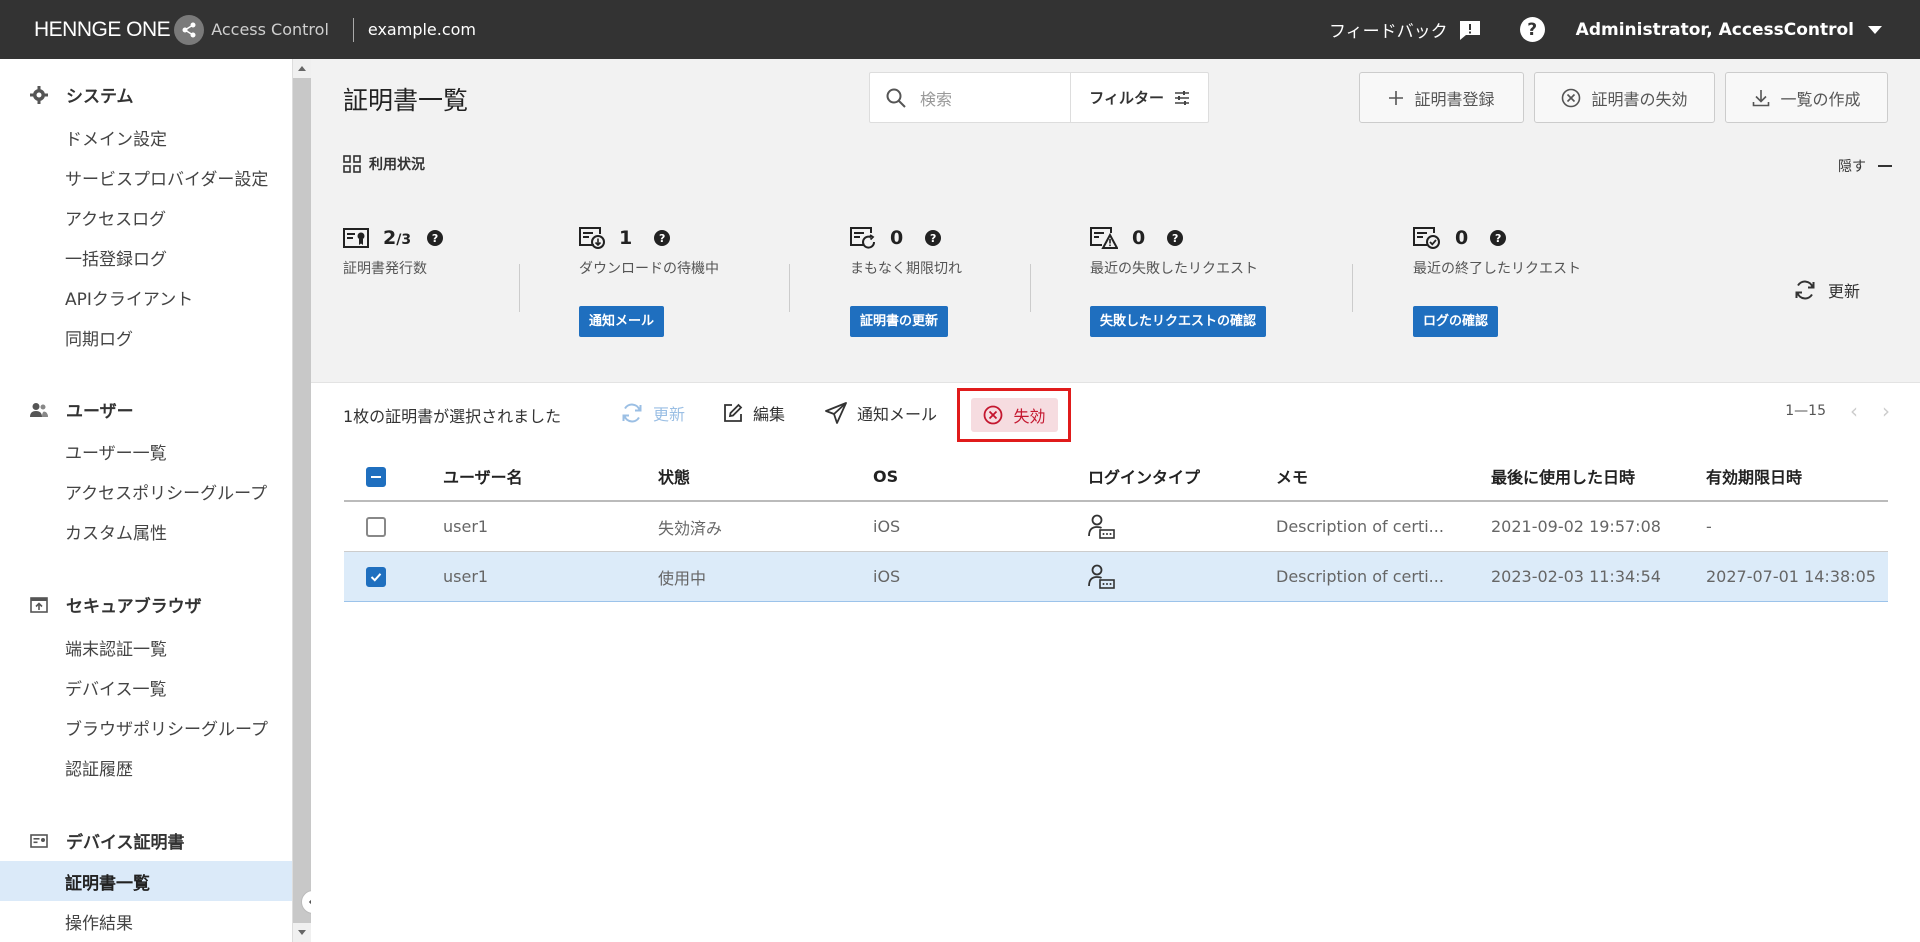 The height and width of the screenshot is (942, 1920). I want to click on feedback-button: フィードバック, so click(1405, 29).